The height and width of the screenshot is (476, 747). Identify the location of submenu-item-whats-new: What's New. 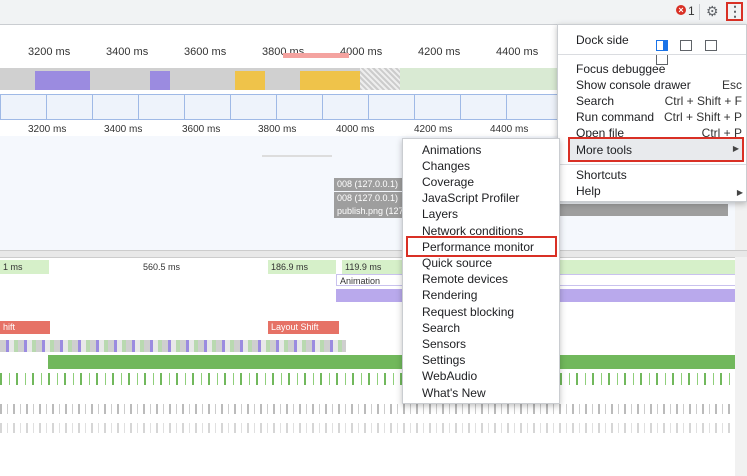
(481, 393).